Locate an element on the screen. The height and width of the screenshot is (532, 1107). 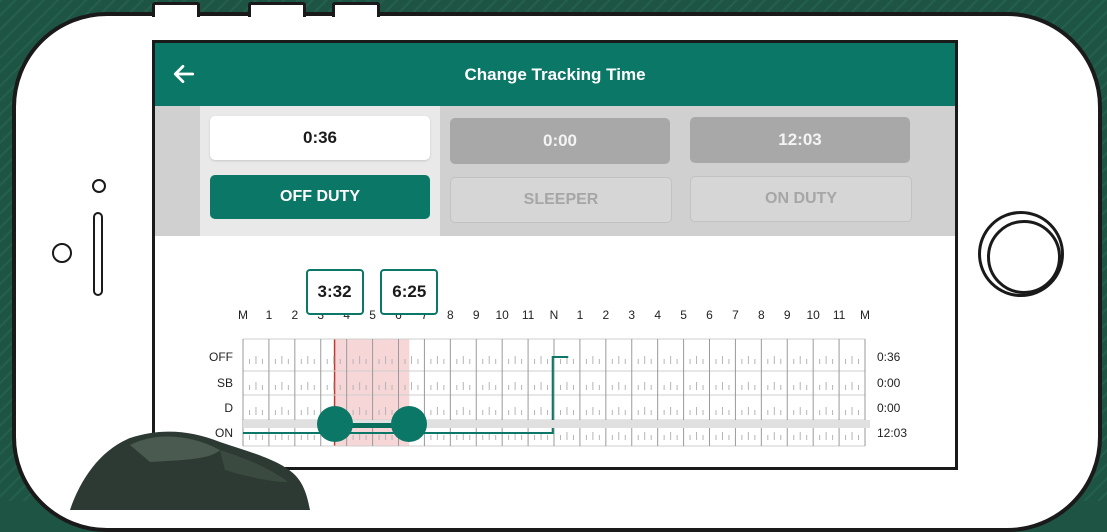
app-bar: Change Tracking Time is located at coordinates (555, 74).